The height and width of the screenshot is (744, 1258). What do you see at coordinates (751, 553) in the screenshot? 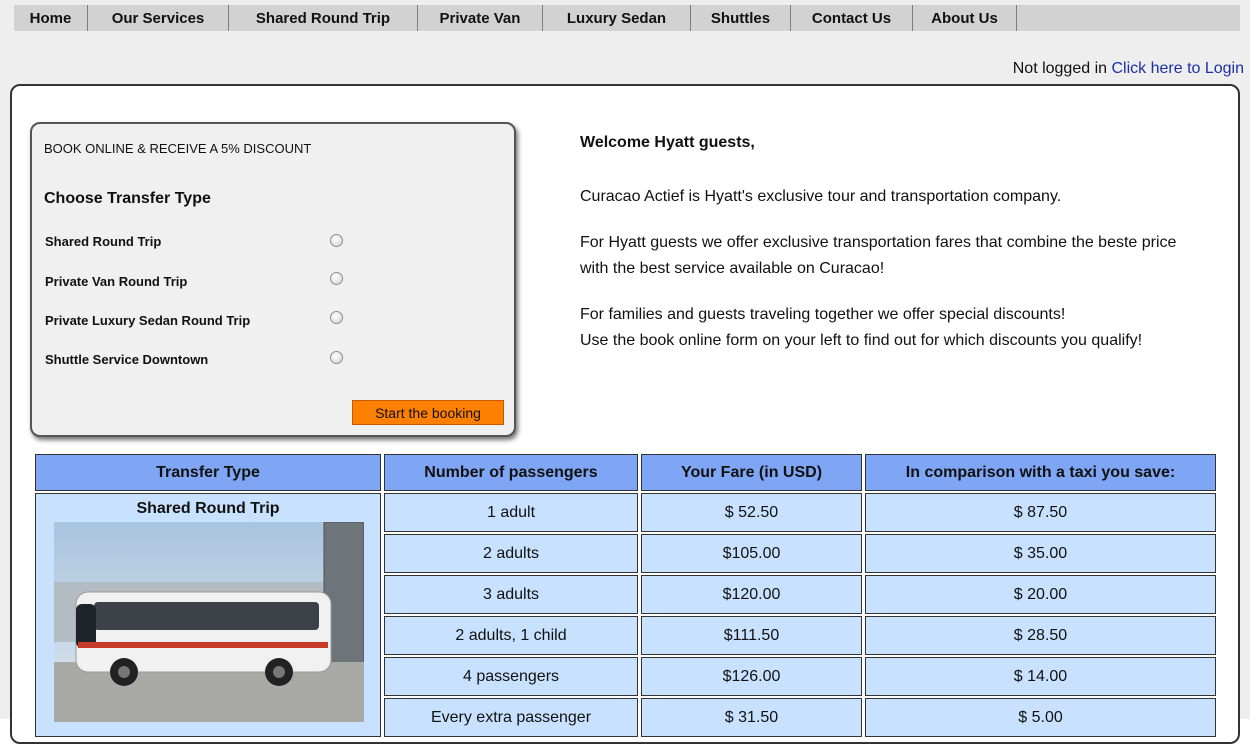
I see `fare-cell: $105.00` at bounding box center [751, 553].